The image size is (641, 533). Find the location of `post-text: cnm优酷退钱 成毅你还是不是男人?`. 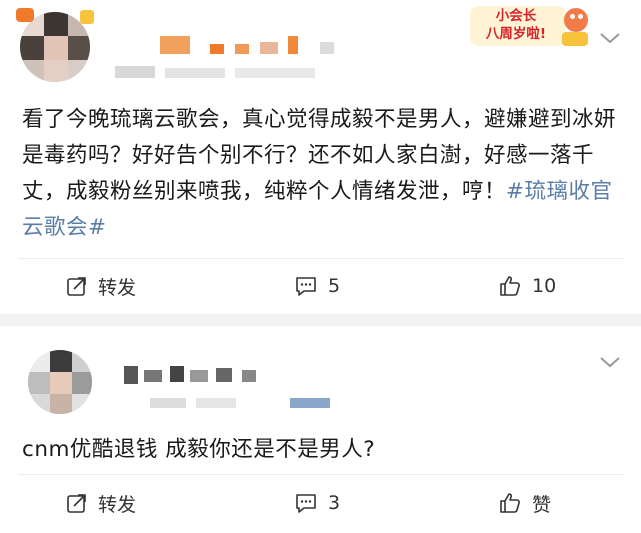

post-text: cnm优酷退钱 成毅你还是不是男人? is located at coordinates (199, 449).